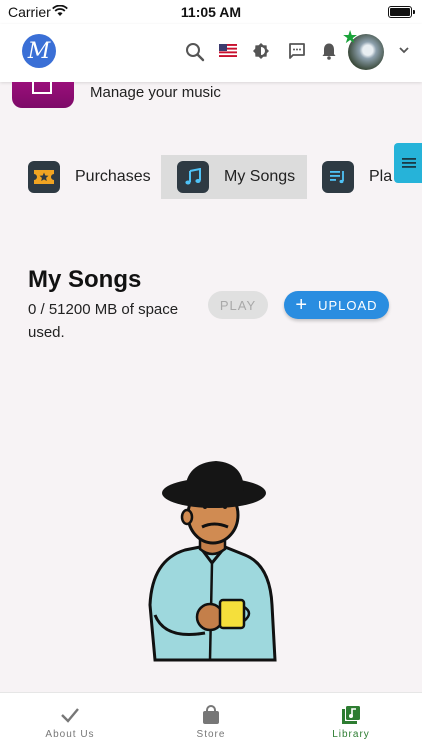 The image size is (422, 751). I want to click on nav-about-us: About Us, so click(70, 722).